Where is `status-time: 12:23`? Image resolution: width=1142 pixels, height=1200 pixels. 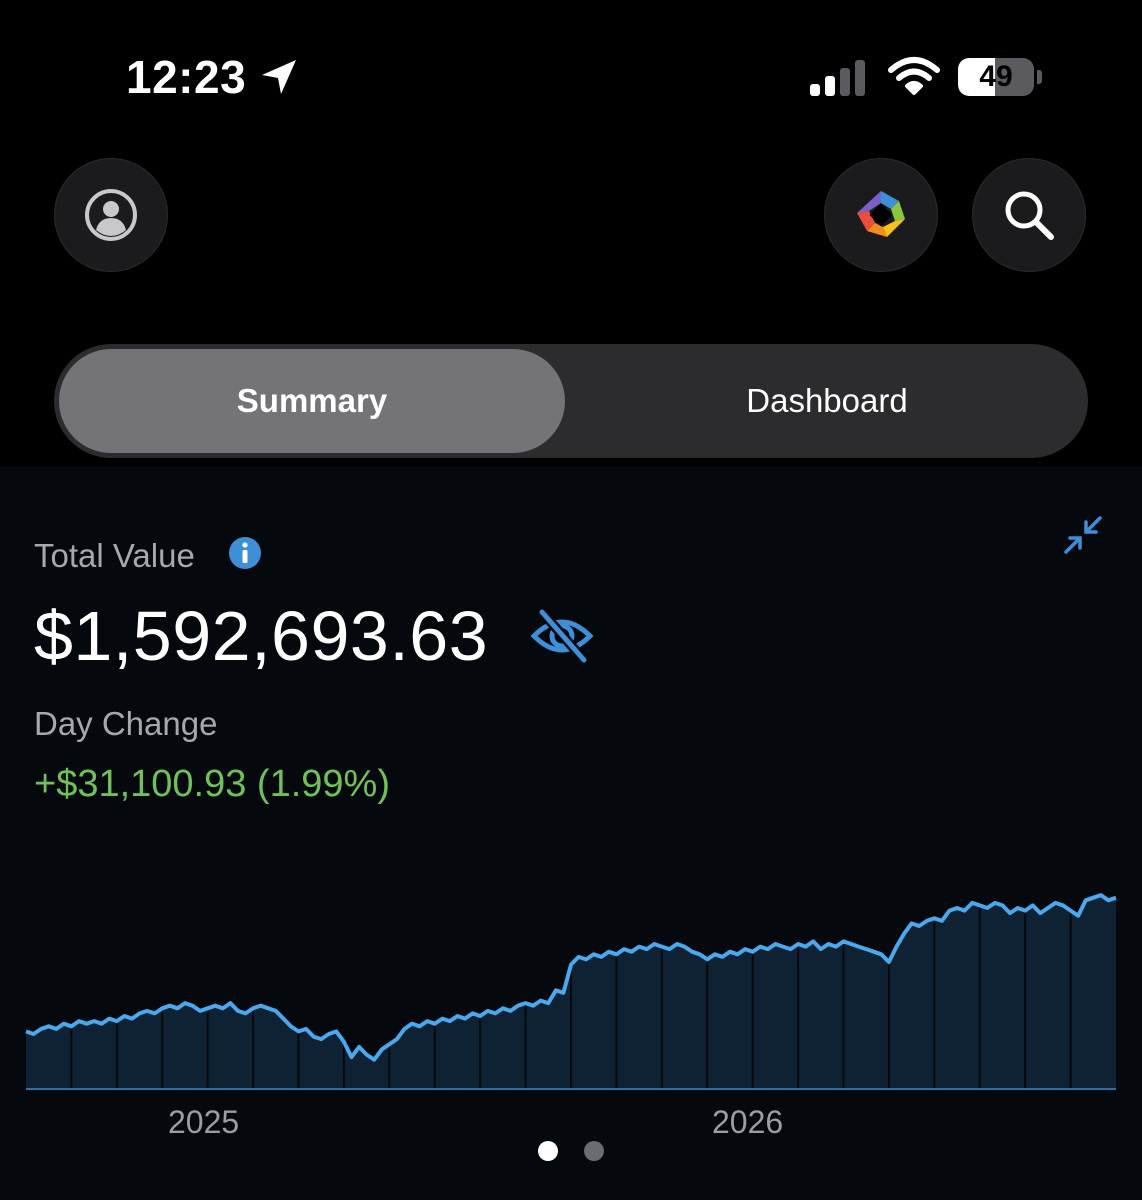 status-time: 12:23 is located at coordinates (186, 77).